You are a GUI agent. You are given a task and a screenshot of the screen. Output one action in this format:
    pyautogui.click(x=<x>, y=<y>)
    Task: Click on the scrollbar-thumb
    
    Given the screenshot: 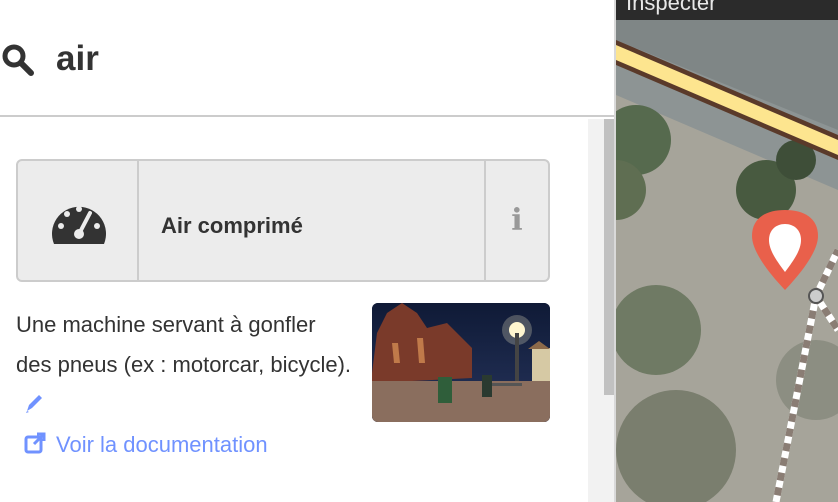 What is the action you would take?
    pyautogui.click(x=609, y=257)
    